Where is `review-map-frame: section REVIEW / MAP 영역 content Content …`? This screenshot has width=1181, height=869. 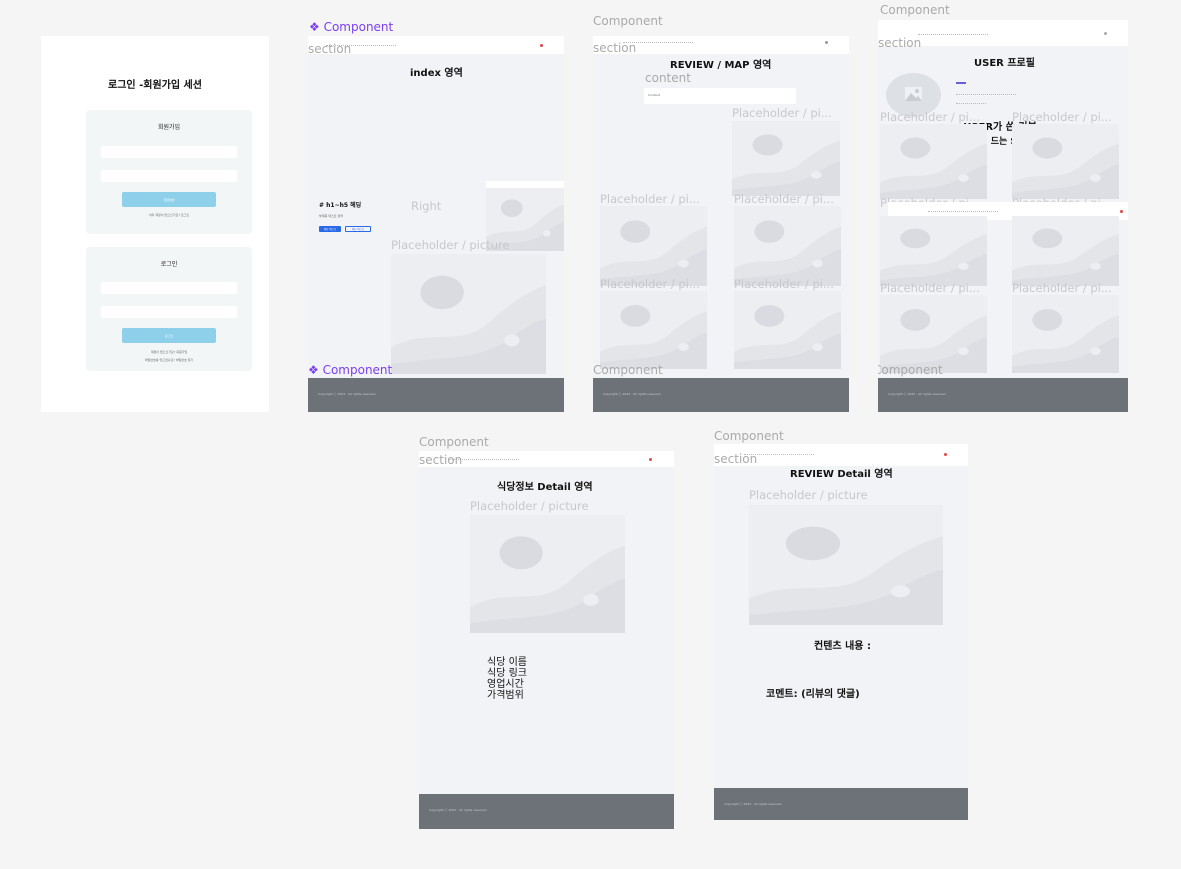
review-map-frame: section REVIEW / MAP 영역 content Content … is located at coordinates (721, 224).